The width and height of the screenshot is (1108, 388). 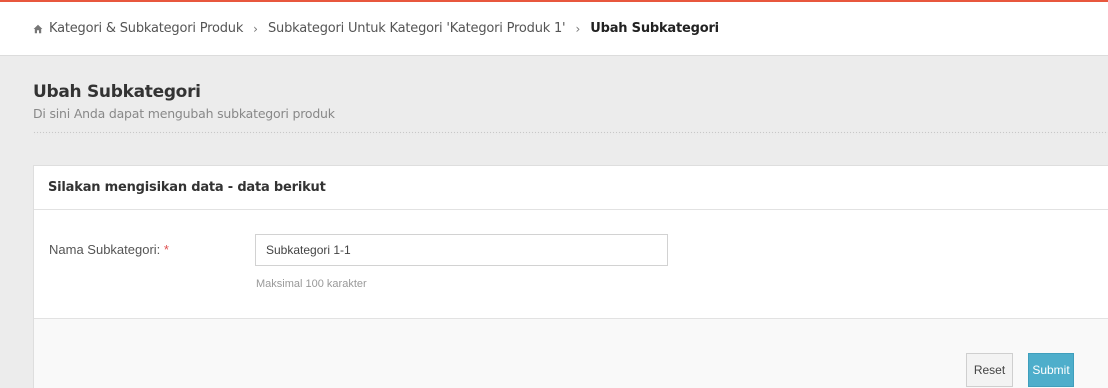 I want to click on subcategory-name-input, so click(x=461, y=250).